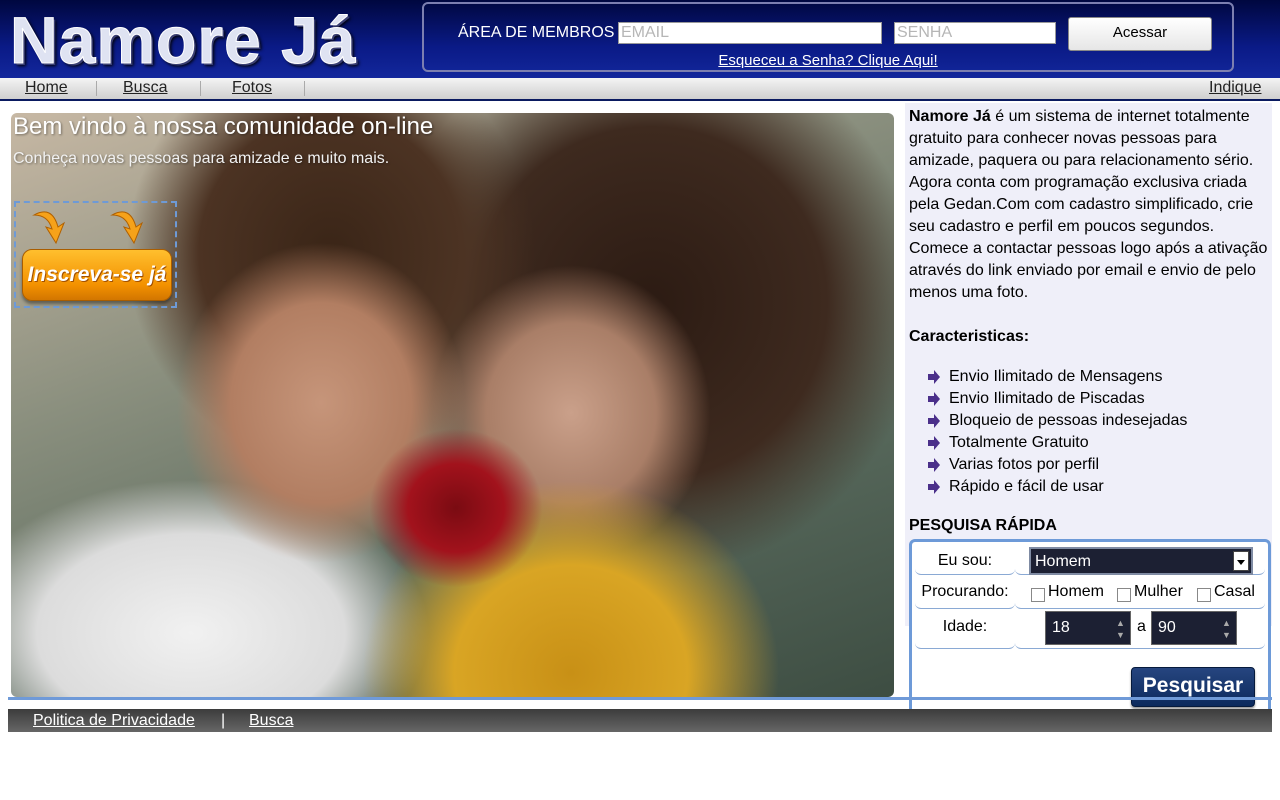 The height and width of the screenshot is (800, 1280). What do you see at coordinates (1141, 626) in the screenshot?
I see `age-separator: a` at bounding box center [1141, 626].